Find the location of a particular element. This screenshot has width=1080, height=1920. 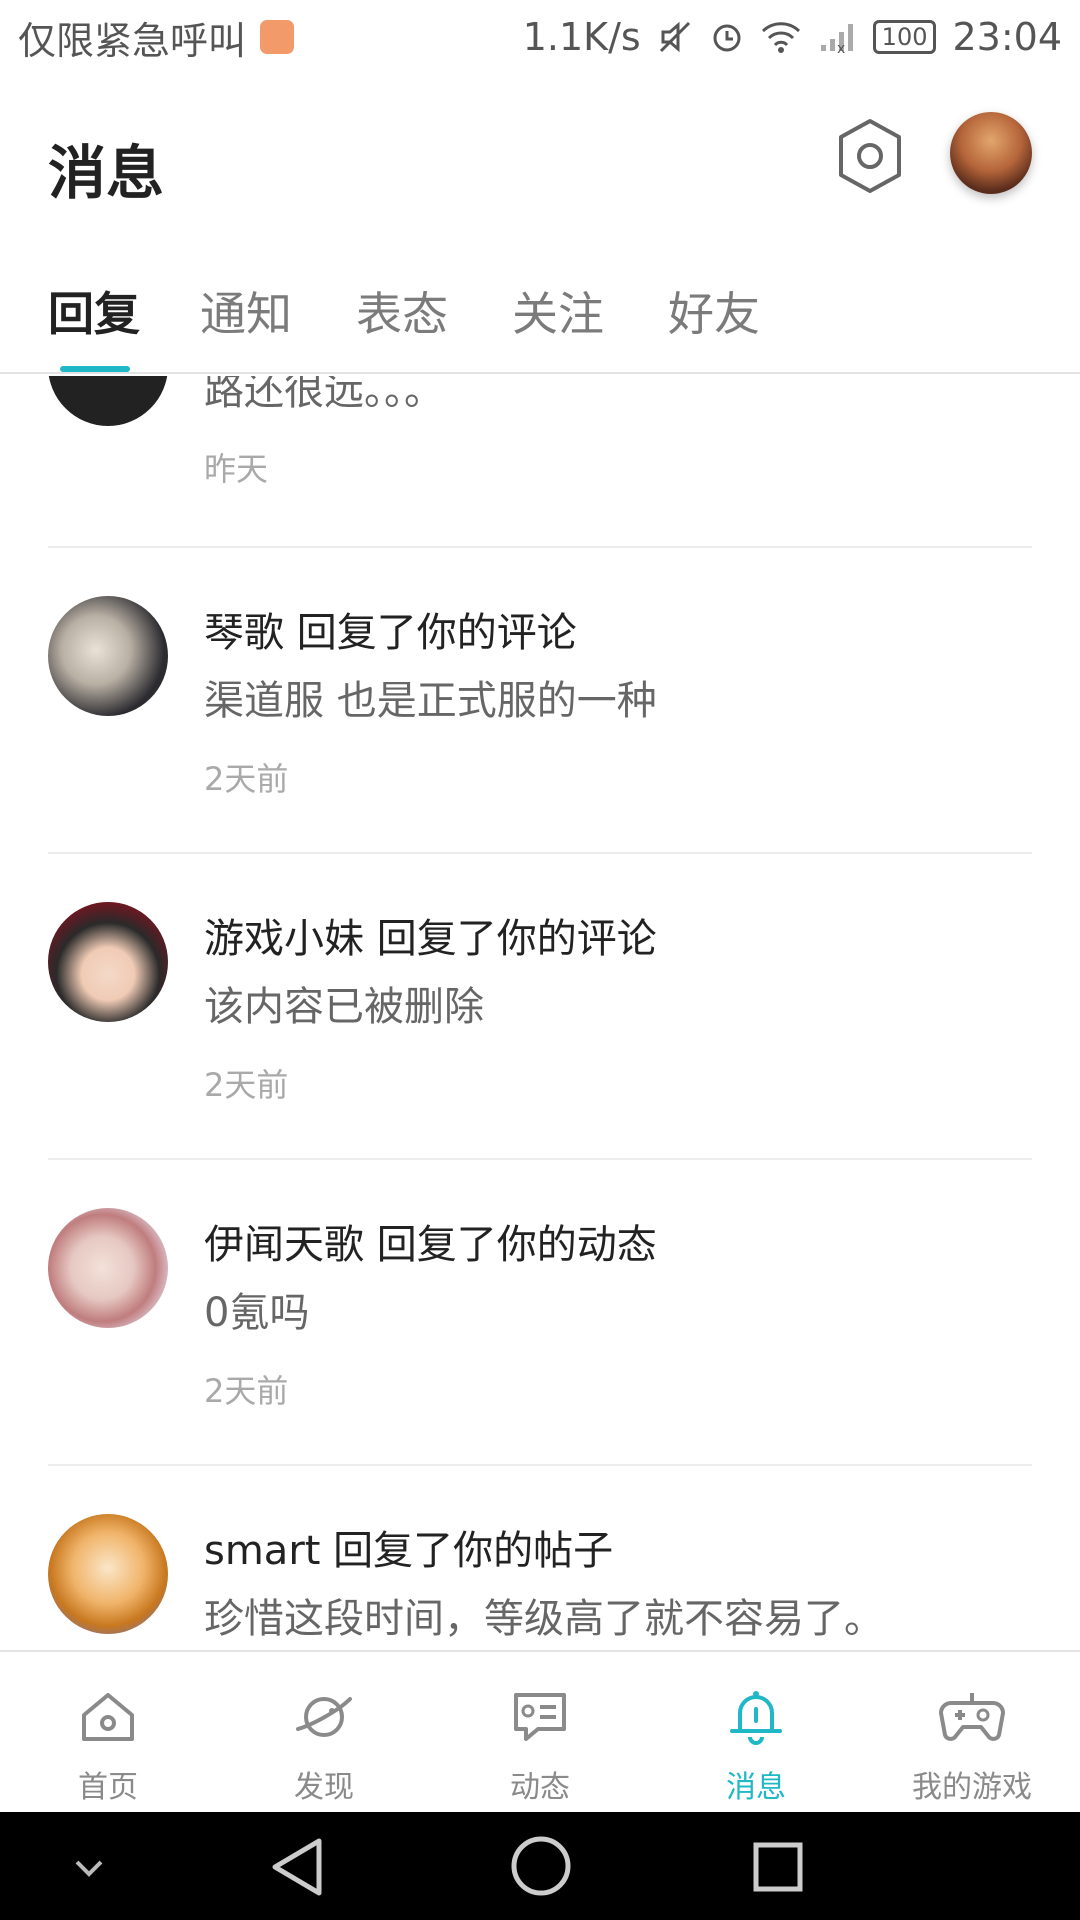

chevron-down-icon is located at coordinates (89, 1868).